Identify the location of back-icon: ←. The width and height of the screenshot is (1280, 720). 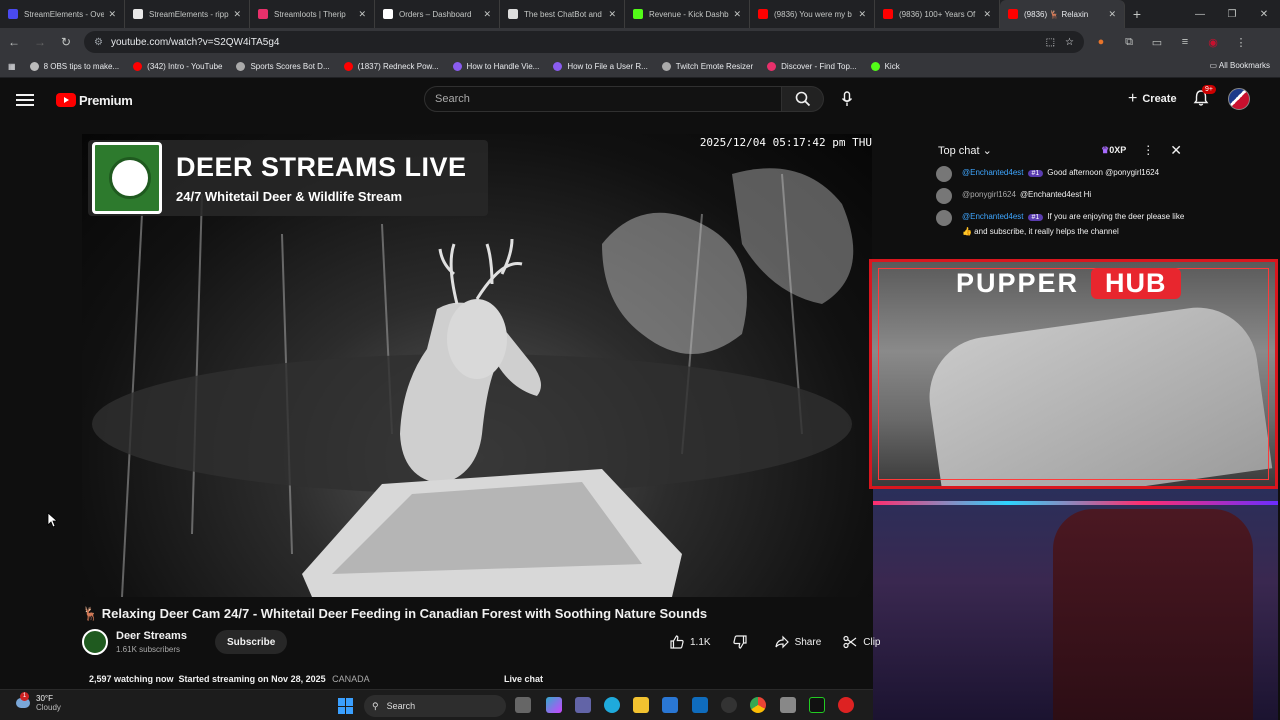
(14, 42).